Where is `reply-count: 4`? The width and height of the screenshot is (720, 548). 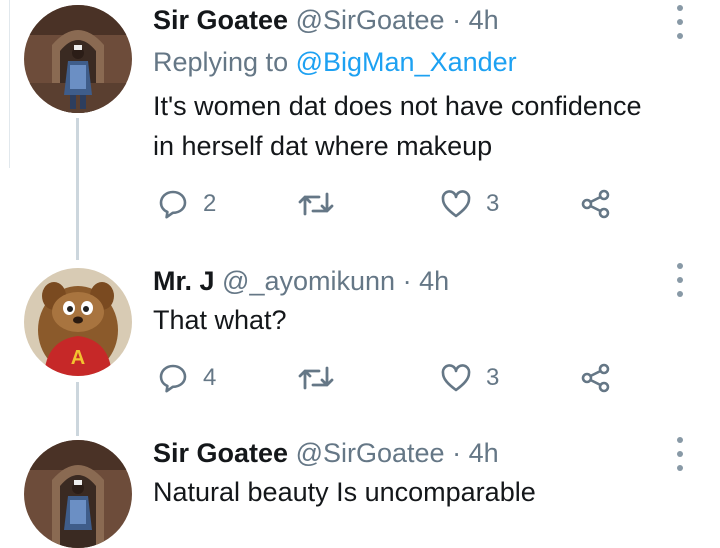 reply-count: 4 is located at coordinates (210, 377).